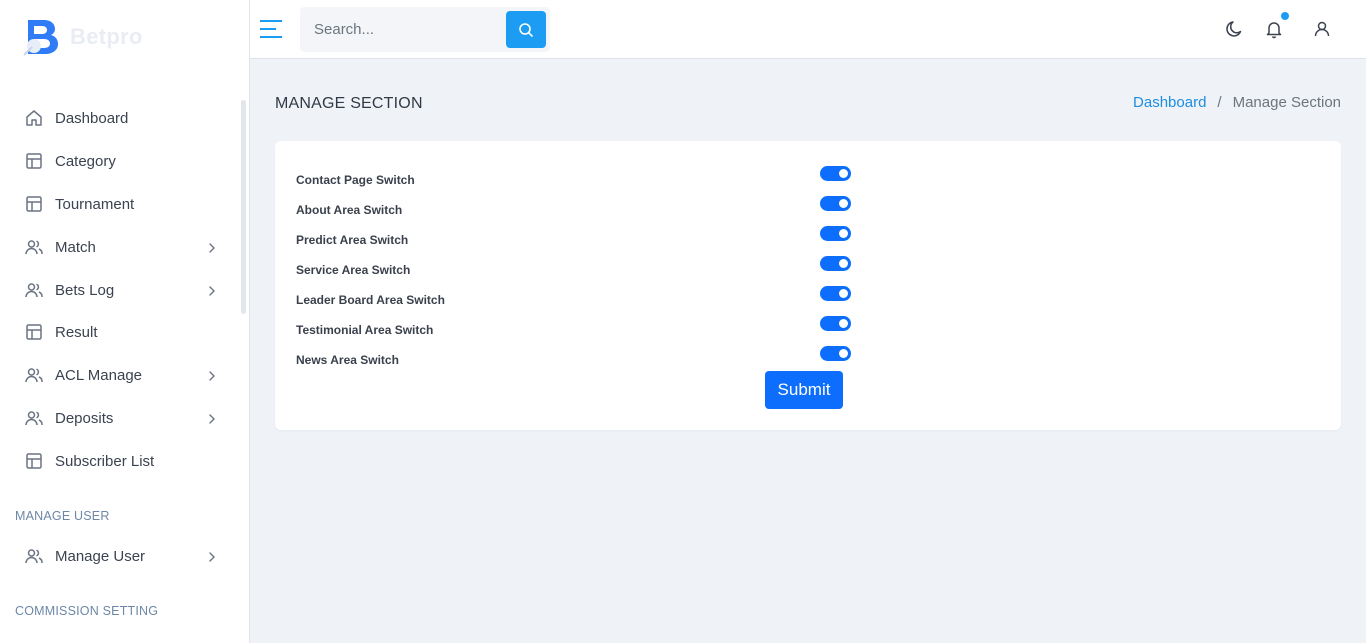 The image size is (1366, 643). Describe the element at coordinates (124, 332) in the screenshot. I see `sidebar-item-result: Result` at that location.